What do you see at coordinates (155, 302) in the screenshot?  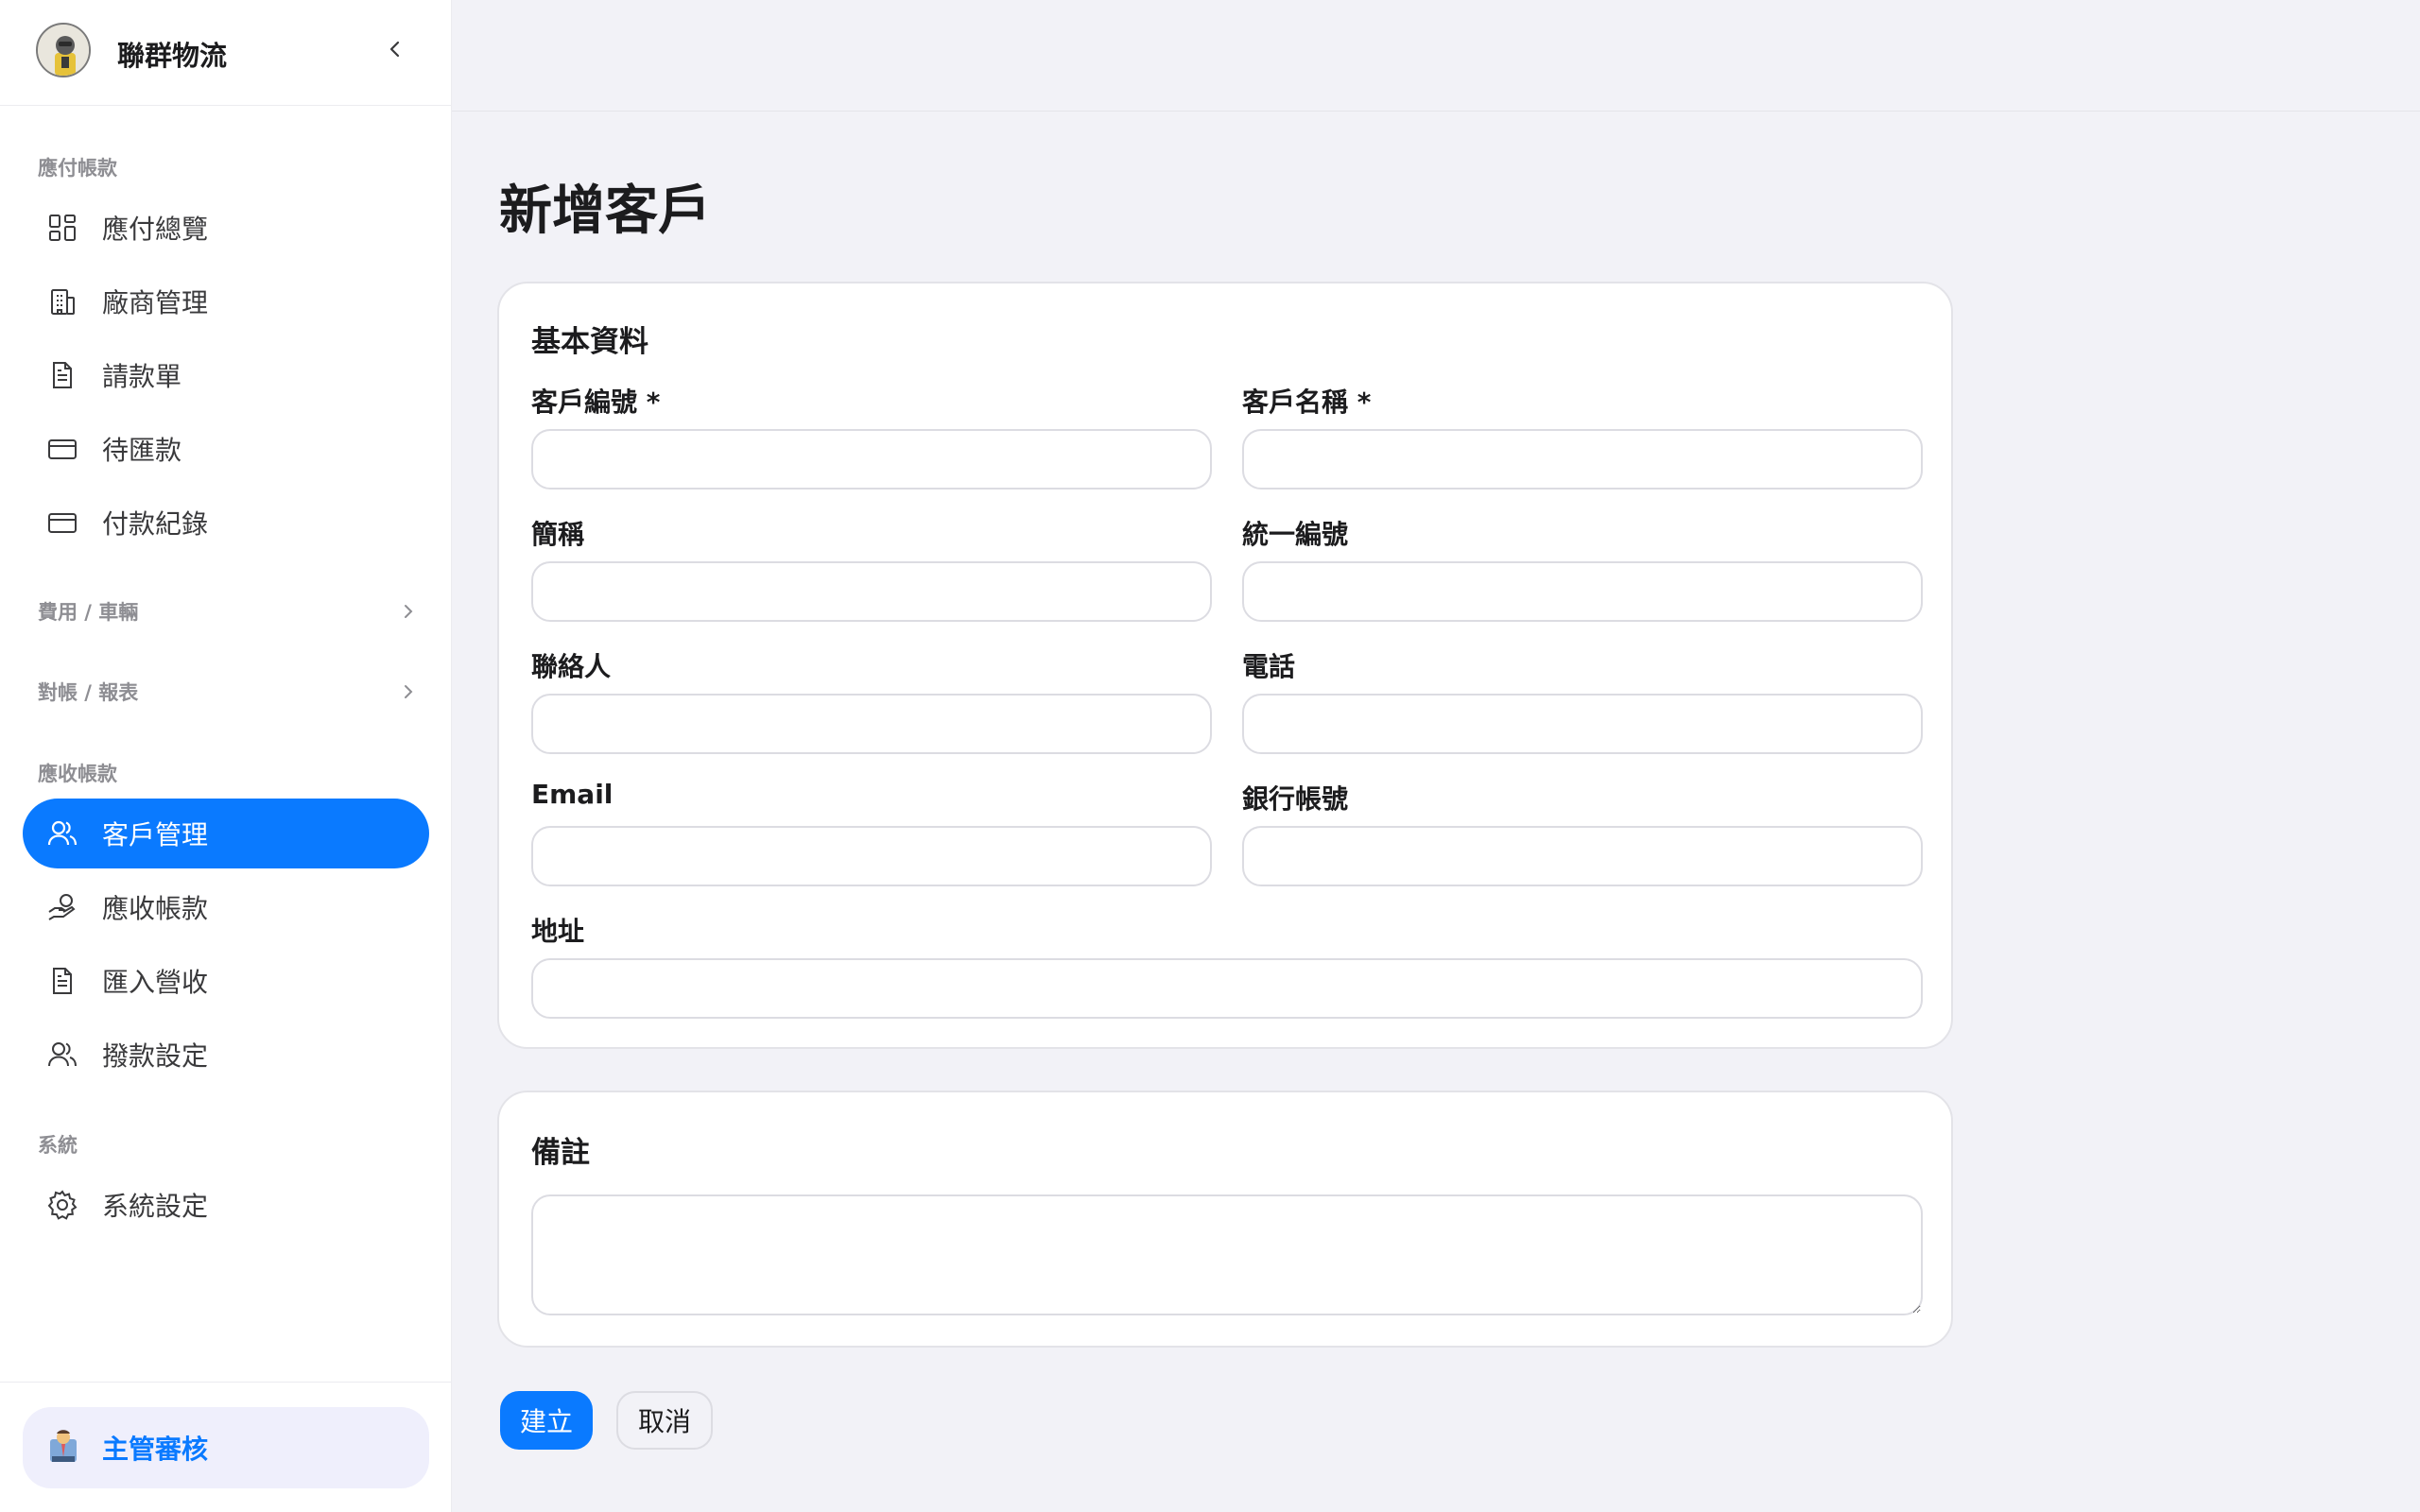 I see `sidebar-item-label: 廠商管理` at bounding box center [155, 302].